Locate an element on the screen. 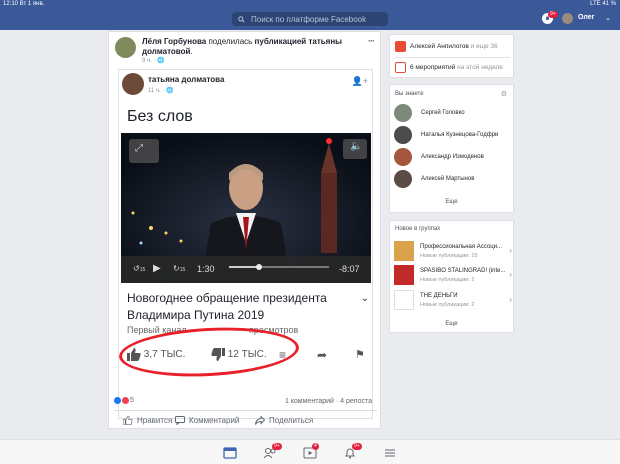 Image resolution: width=620 pixels, height=464 pixels. video-badge: 4 is located at coordinates (315, 446).